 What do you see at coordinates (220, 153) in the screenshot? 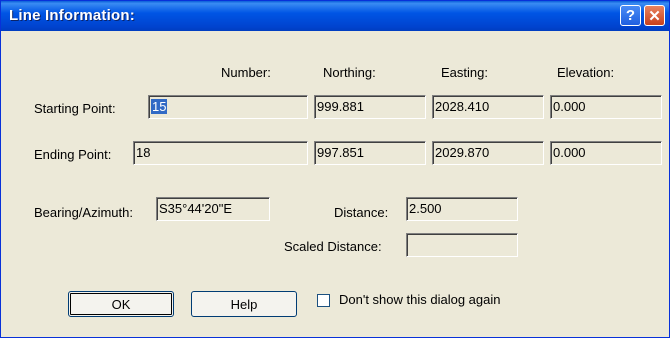
I see `ending-point-number-input: 18` at bounding box center [220, 153].